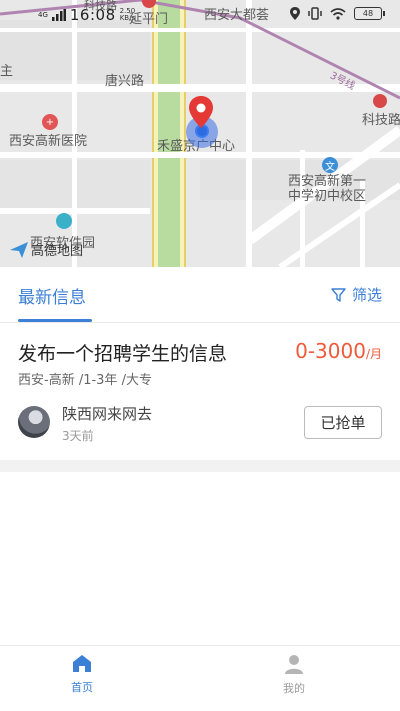 This screenshot has height=711, width=400. I want to click on filter-button: 筛选, so click(356, 294).